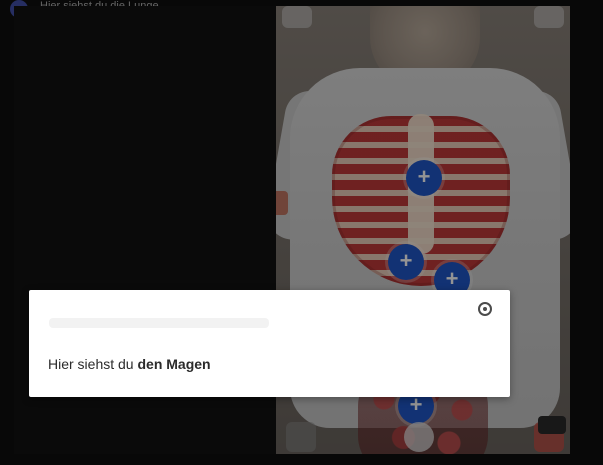 The height and width of the screenshot is (465, 603). What do you see at coordinates (485, 309) in the screenshot?
I see `close-icon` at bounding box center [485, 309].